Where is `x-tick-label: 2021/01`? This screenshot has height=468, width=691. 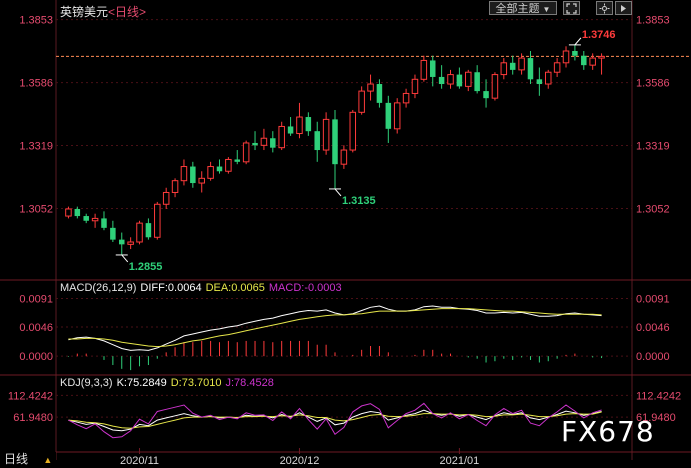 x-tick-label: 2021/01 is located at coordinates (460, 461).